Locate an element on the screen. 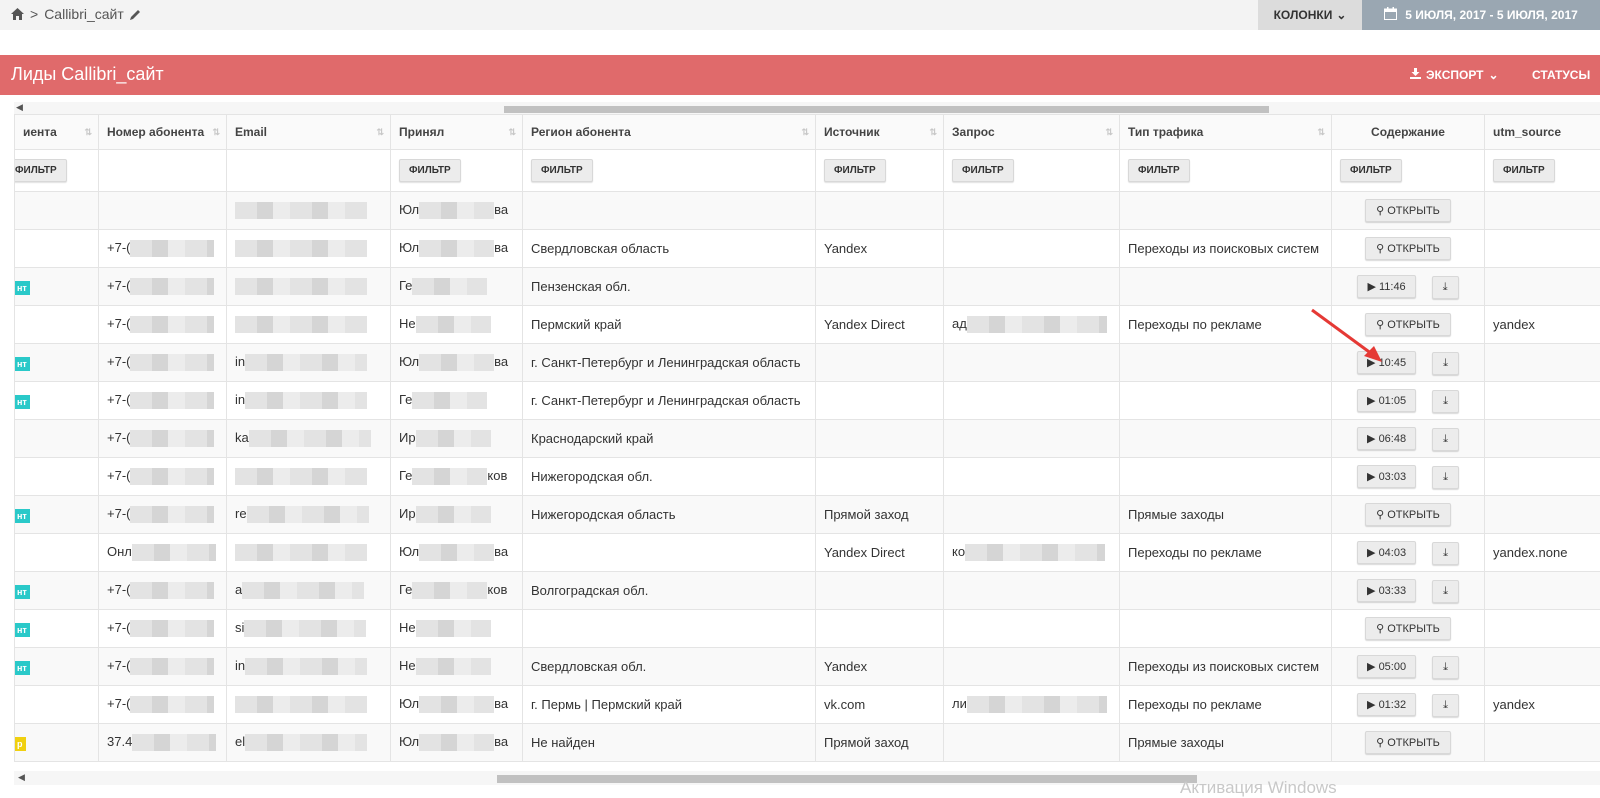  breadcrumb-current: Callibri_сайт is located at coordinates (84, 14).